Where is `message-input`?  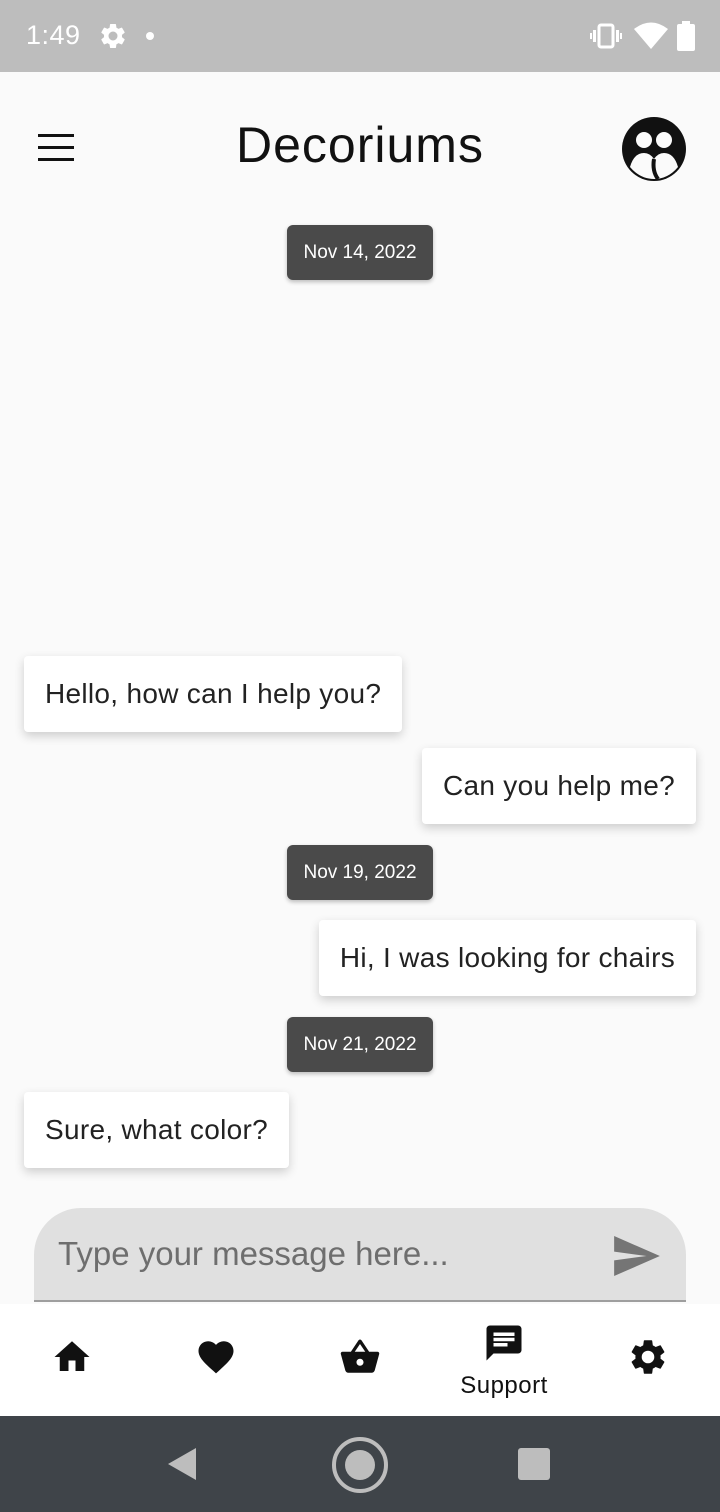
message-input is located at coordinates (328, 1254).